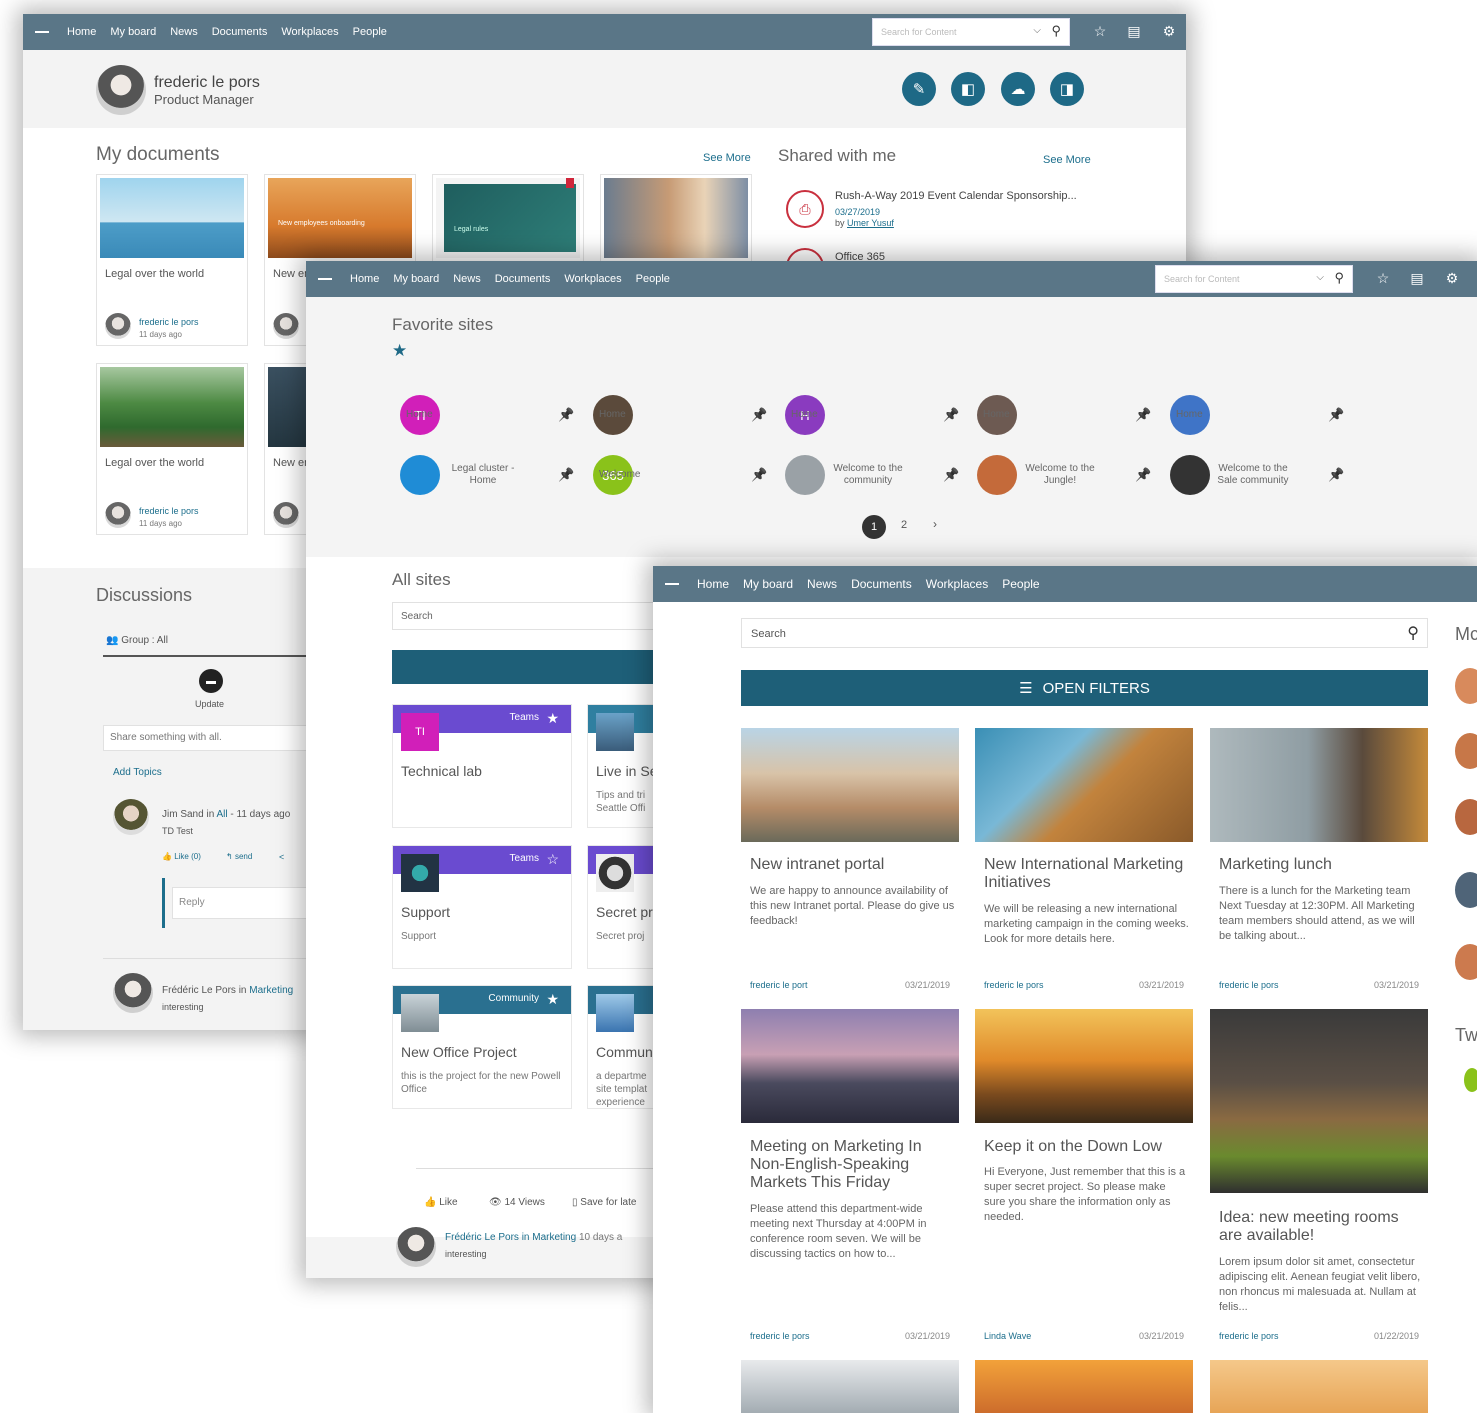  What do you see at coordinates (1320, 277) in the screenshot?
I see `chevron-down-icon: ⌵` at bounding box center [1320, 277].